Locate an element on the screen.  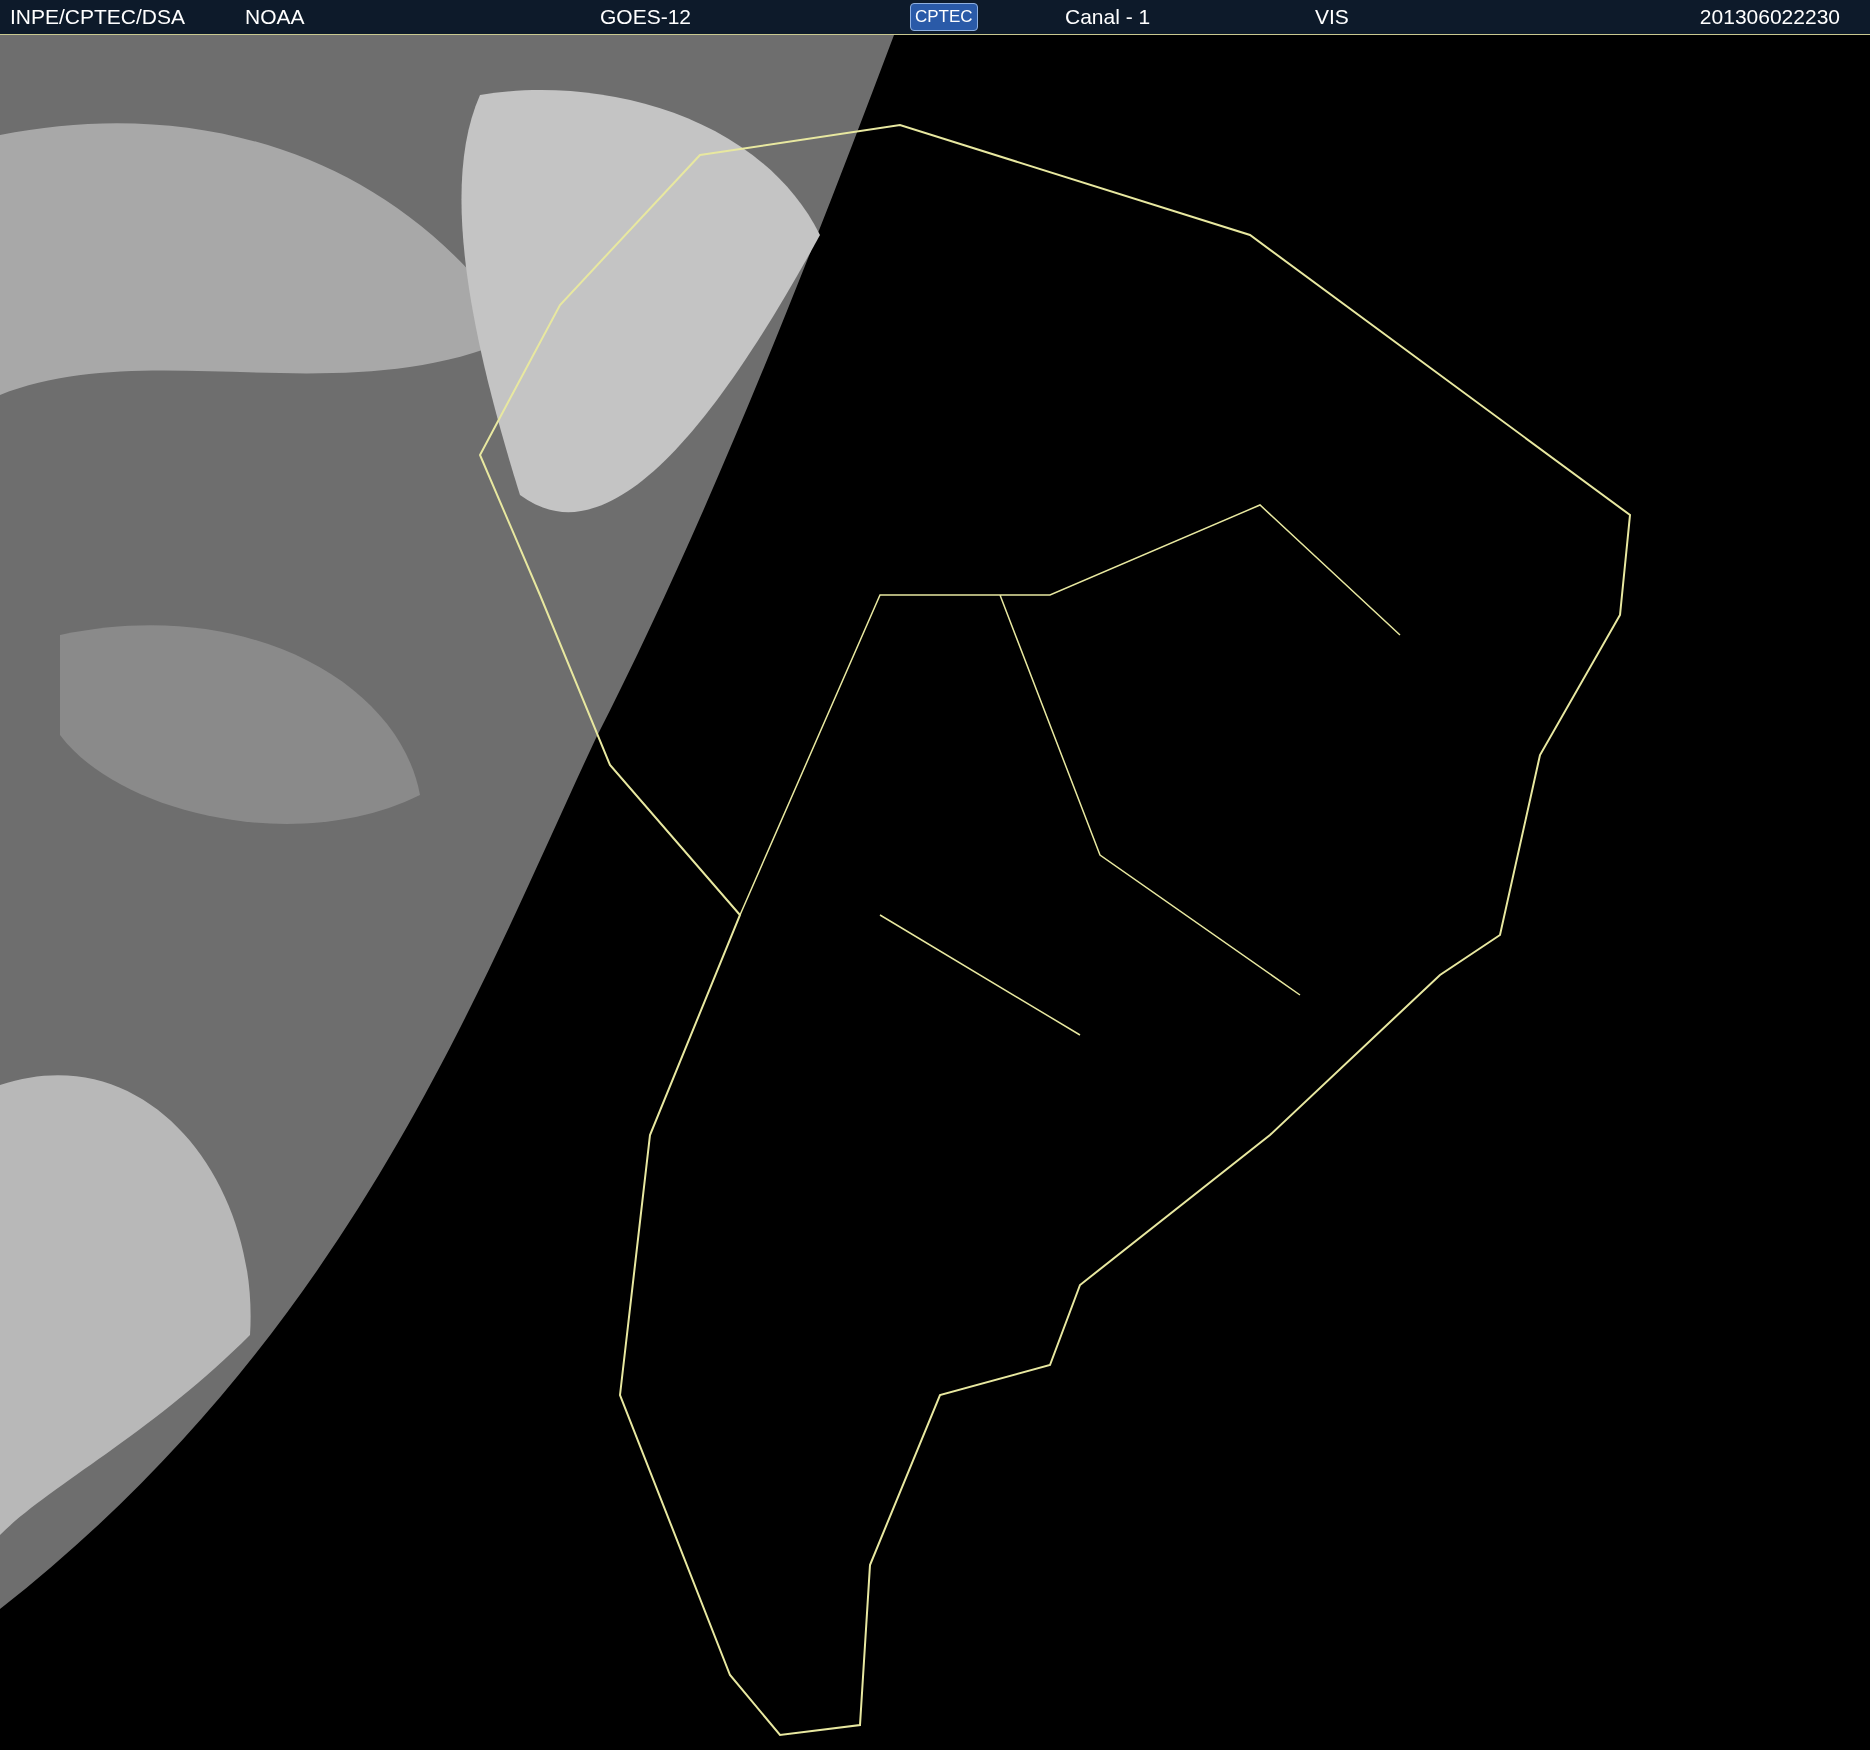
header-label: Canal - 1 is located at coordinates (1108, 16).